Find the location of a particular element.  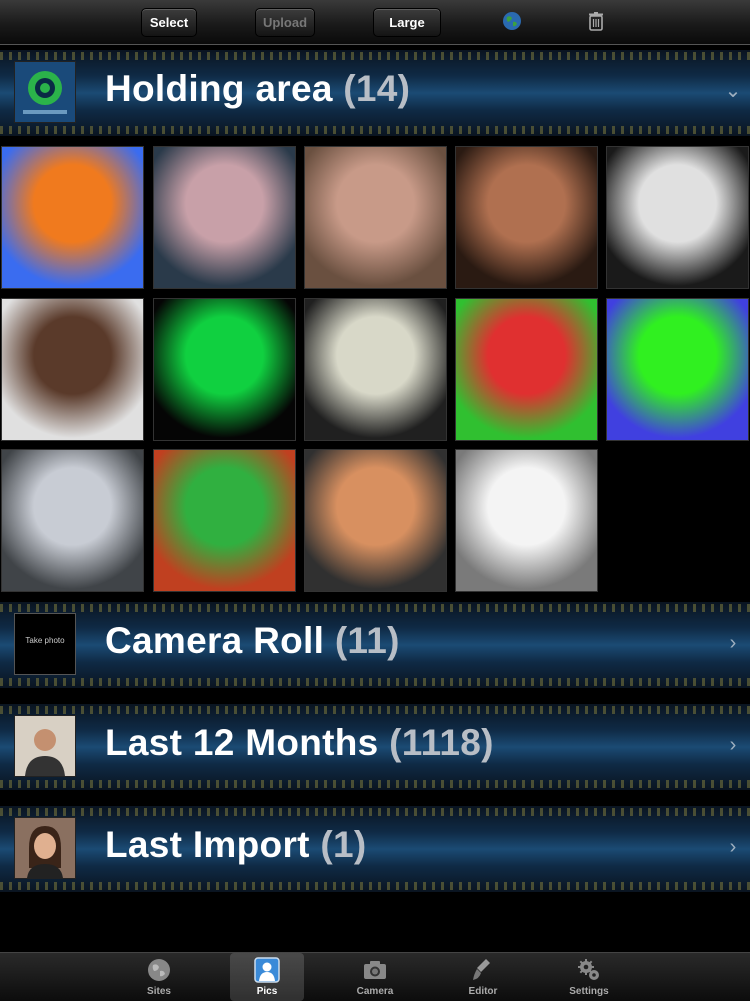

album-last-import: Last Import (1) › is located at coordinates (375, 849).